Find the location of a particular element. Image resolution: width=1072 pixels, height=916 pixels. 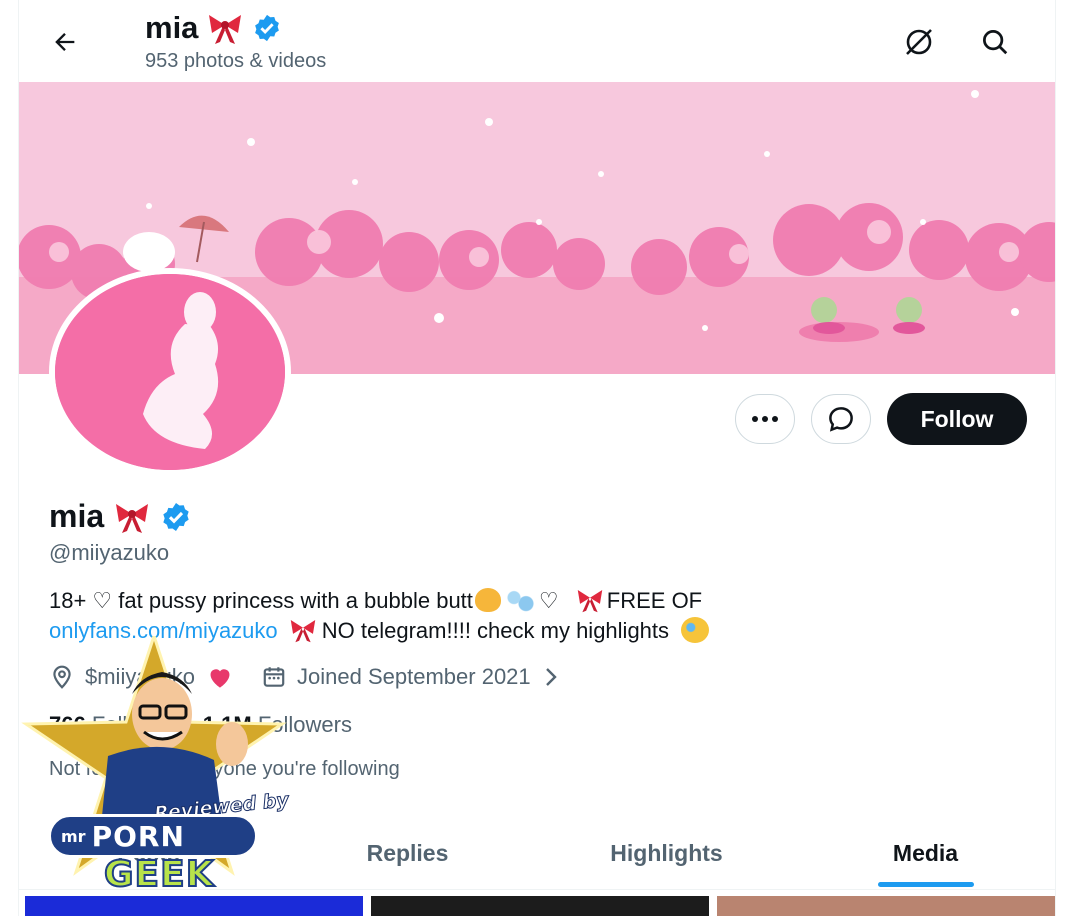

joined-text: Joined September 2021 is located at coordinates (414, 676).